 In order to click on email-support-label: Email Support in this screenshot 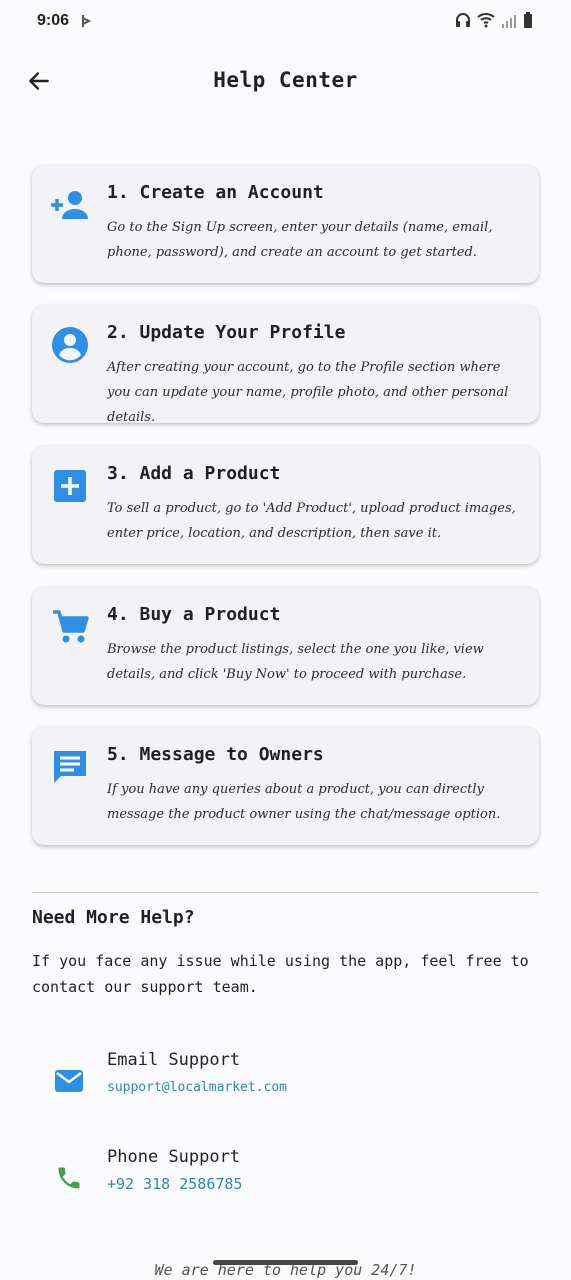, I will do `click(174, 1060)`.